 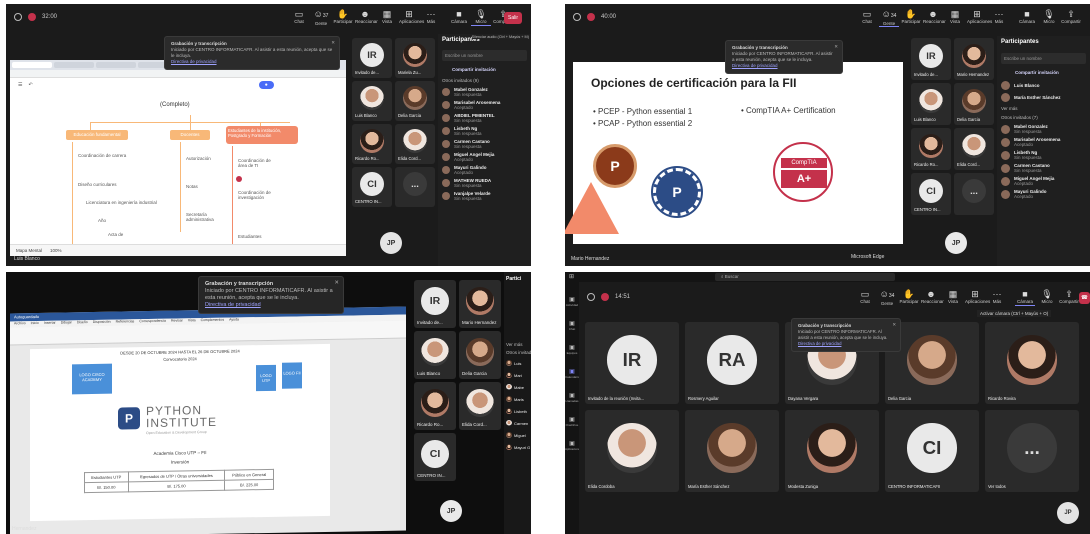 I want to click on zoom-level: 100%, so click(x=56, y=250).